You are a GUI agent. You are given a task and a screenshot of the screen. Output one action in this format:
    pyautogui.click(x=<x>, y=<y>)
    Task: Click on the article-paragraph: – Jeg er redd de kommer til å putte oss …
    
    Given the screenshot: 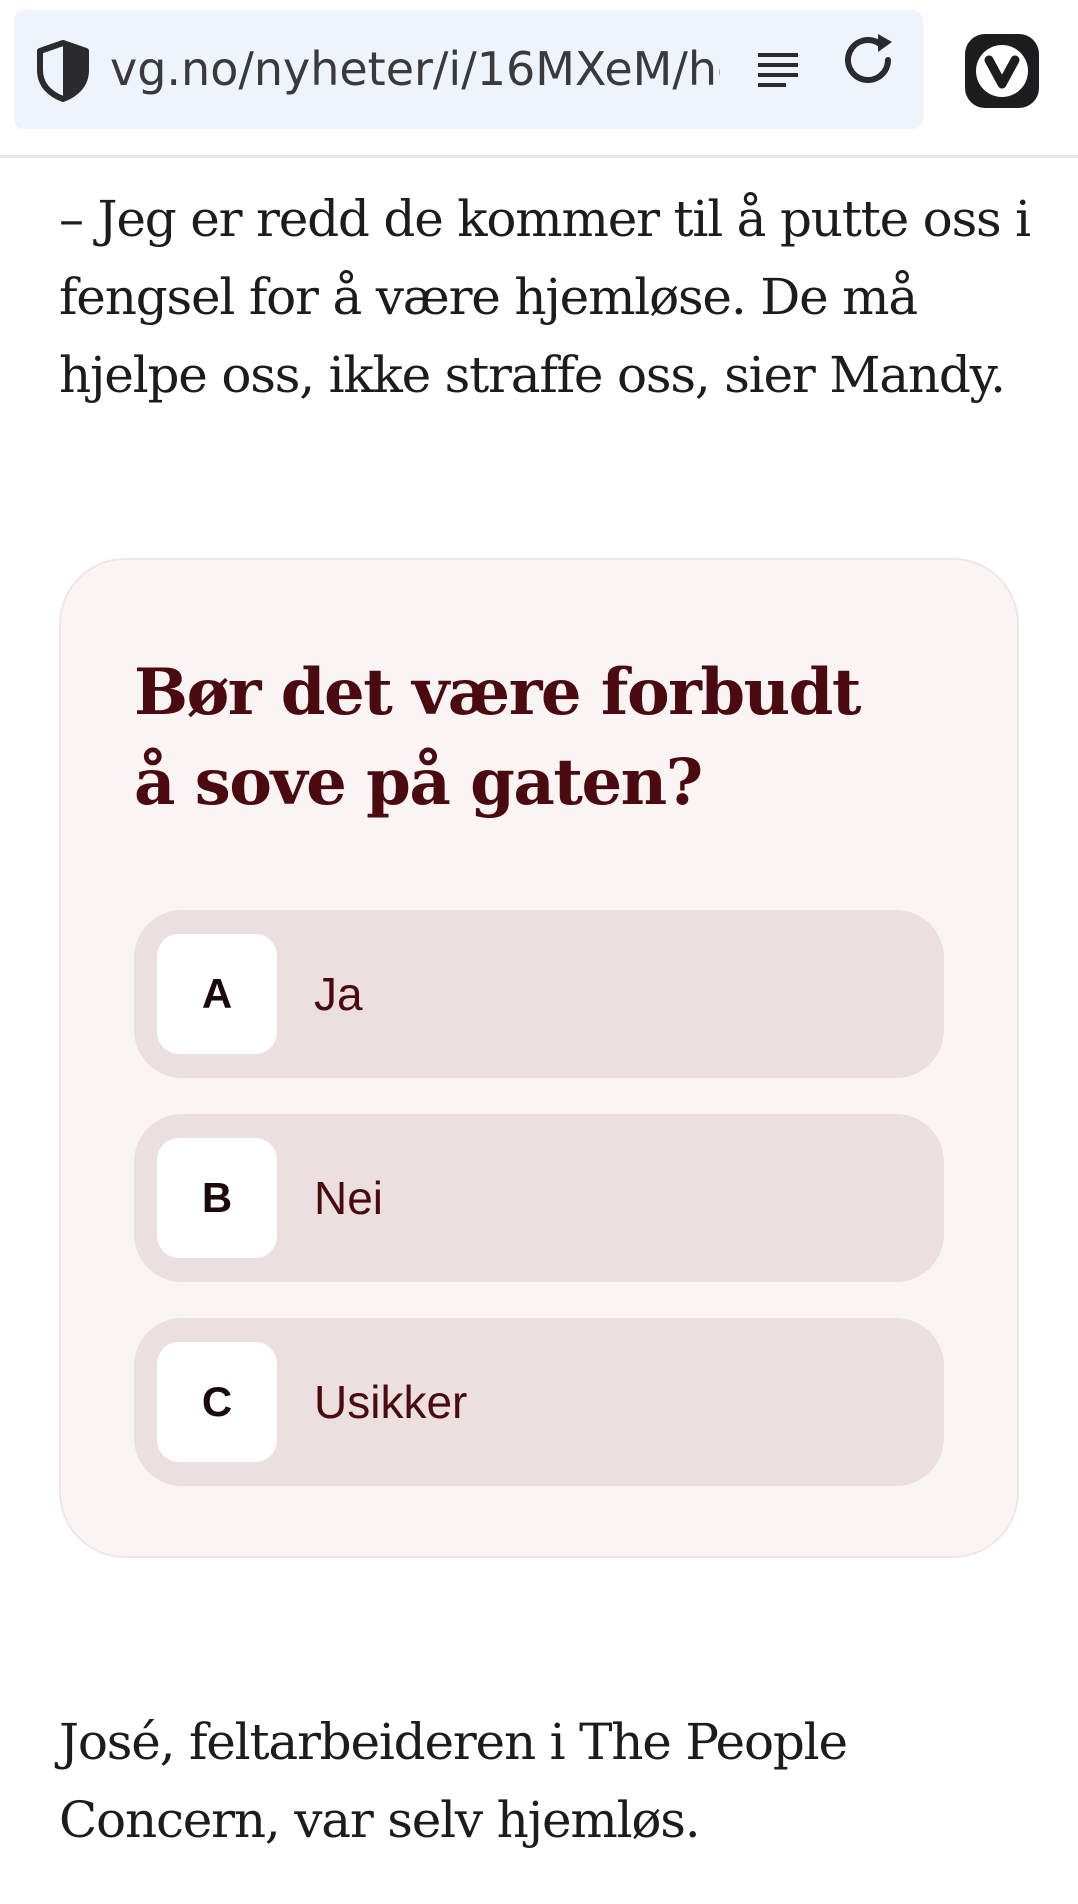 What is the action you would take?
    pyautogui.click(x=545, y=297)
    